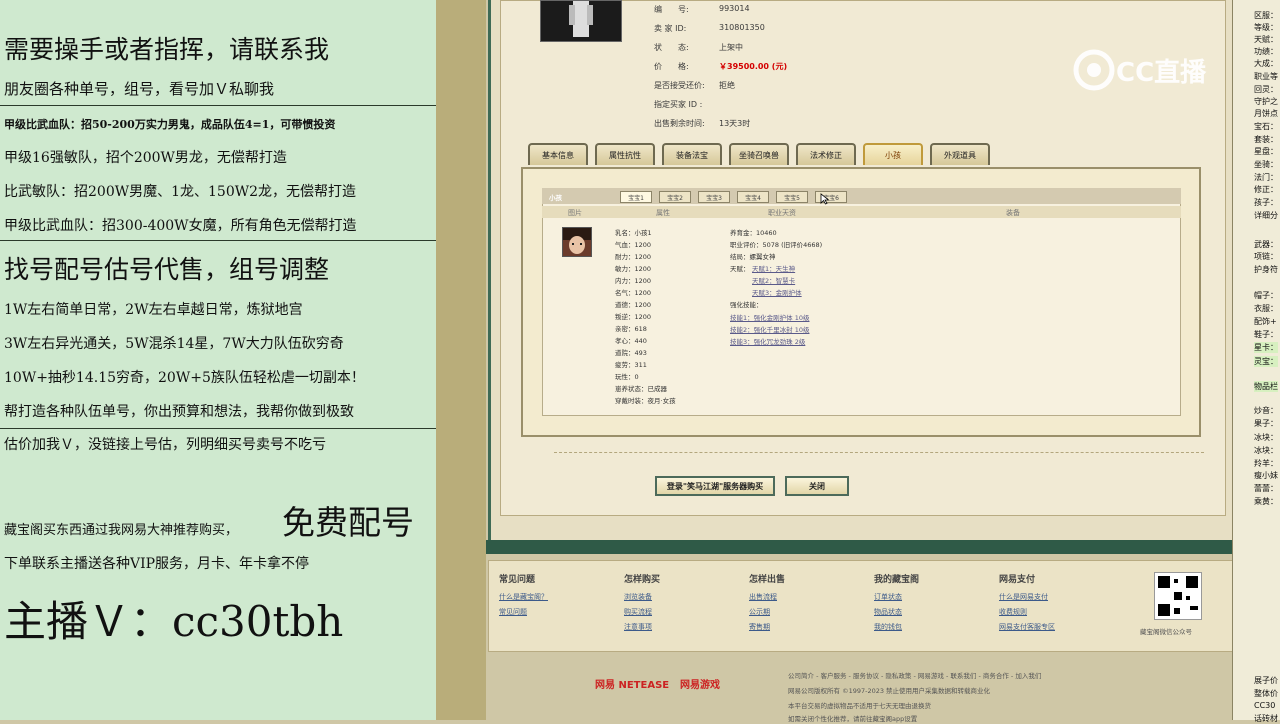 The height and width of the screenshot is (724, 1280). Describe the element at coordinates (960, 154) in the screenshot. I see `tab-appearance: 外观道具` at that location.